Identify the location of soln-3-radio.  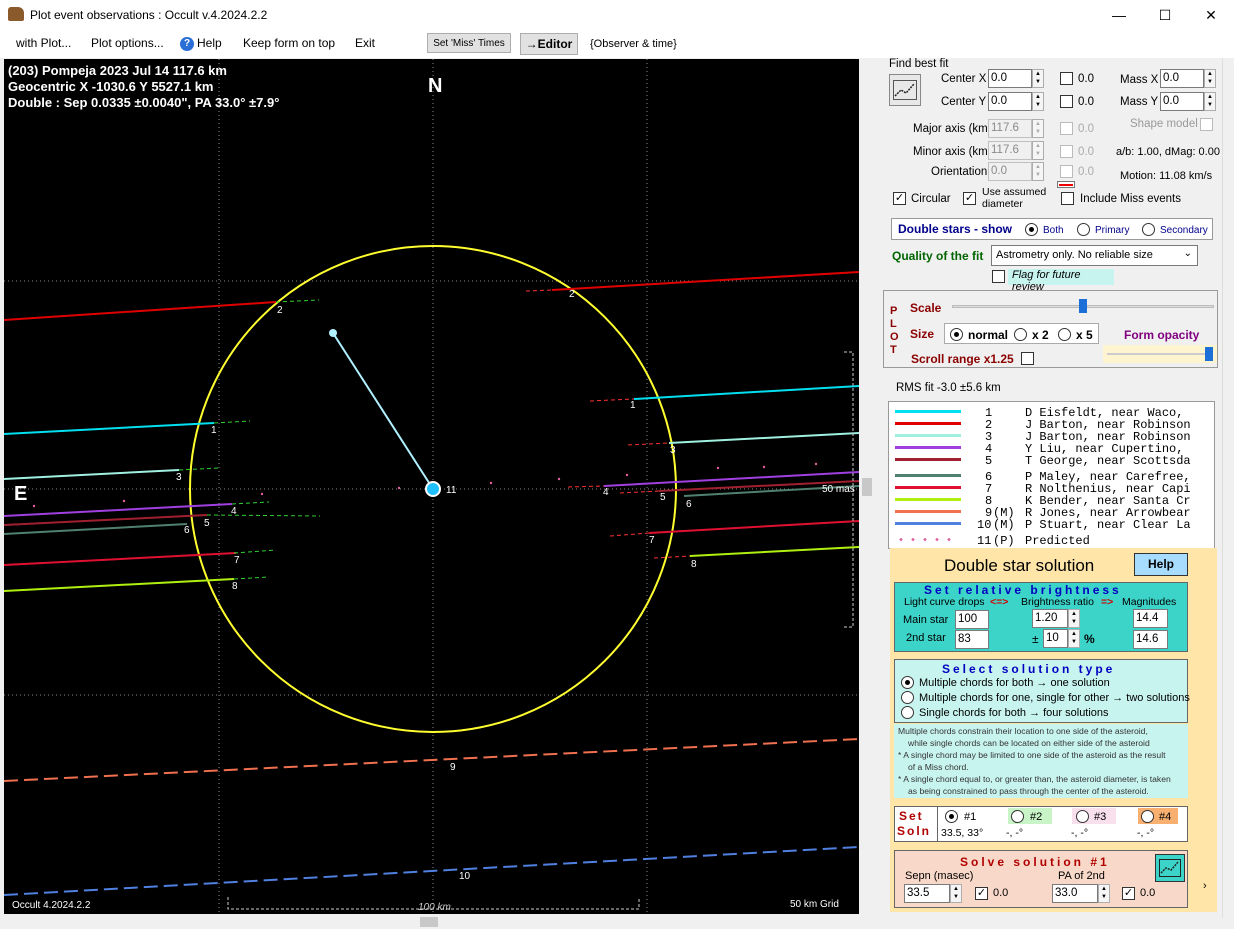
(1082, 816).